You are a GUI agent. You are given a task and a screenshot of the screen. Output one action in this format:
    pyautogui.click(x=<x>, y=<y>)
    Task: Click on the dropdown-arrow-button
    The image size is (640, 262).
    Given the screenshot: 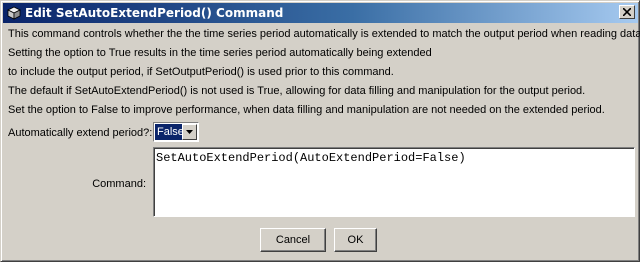 What is the action you would take?
    pyautogui.click(x=189, y=132)
    